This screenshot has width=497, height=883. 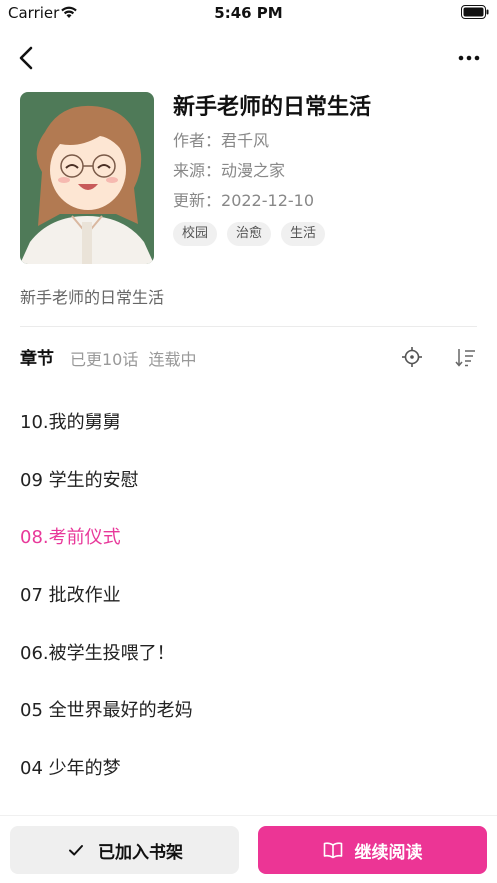 I want to click on status-time: 5:46 PM, so click(x=248, y=13).